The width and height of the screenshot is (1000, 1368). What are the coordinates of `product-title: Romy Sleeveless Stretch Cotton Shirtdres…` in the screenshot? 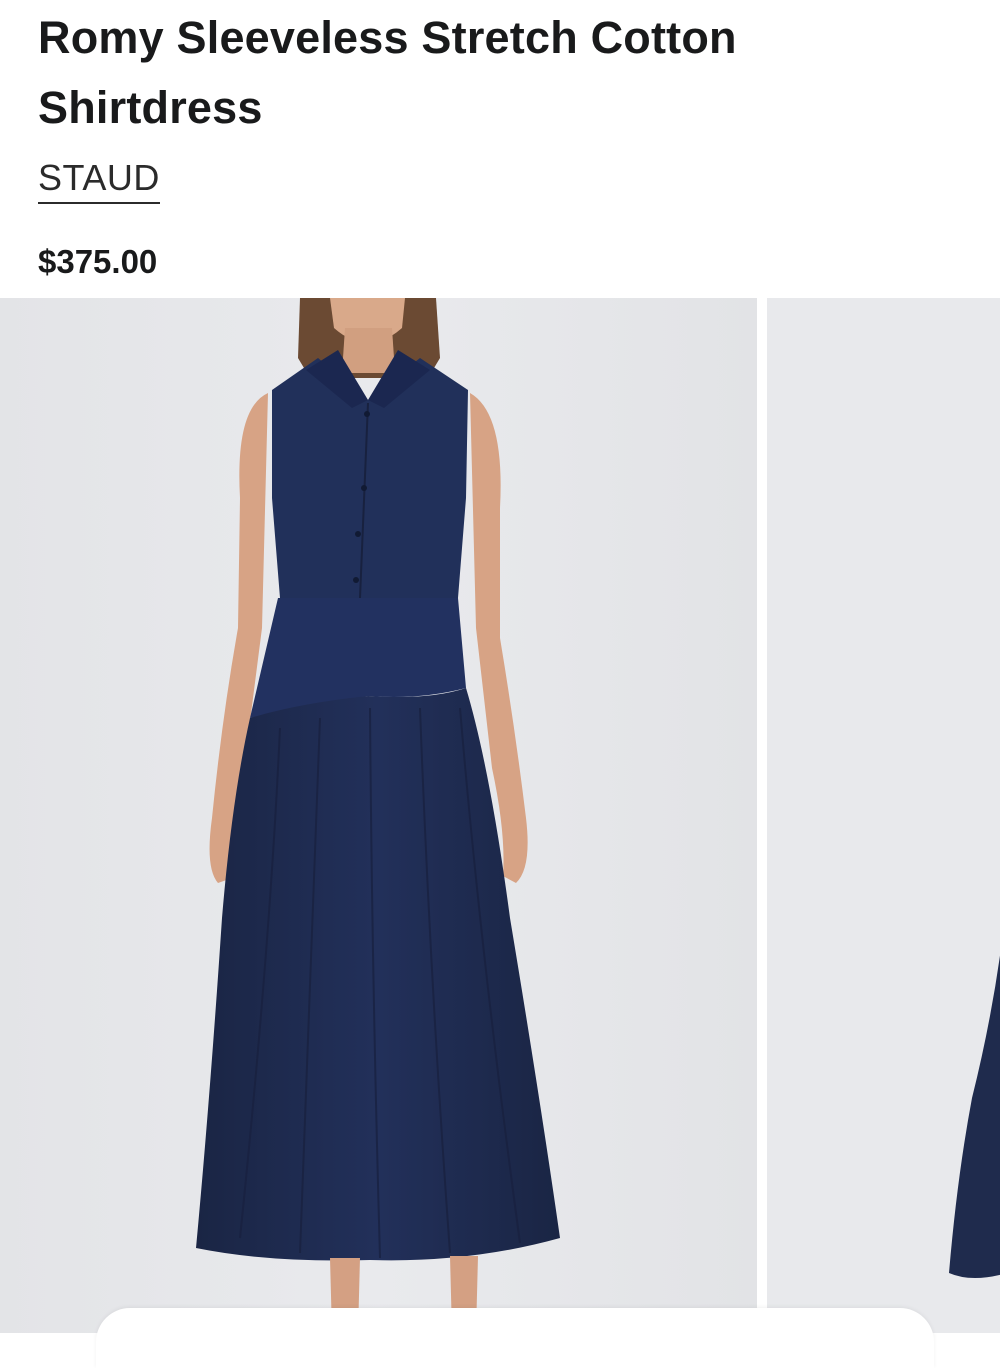 It's located at (387, 72).